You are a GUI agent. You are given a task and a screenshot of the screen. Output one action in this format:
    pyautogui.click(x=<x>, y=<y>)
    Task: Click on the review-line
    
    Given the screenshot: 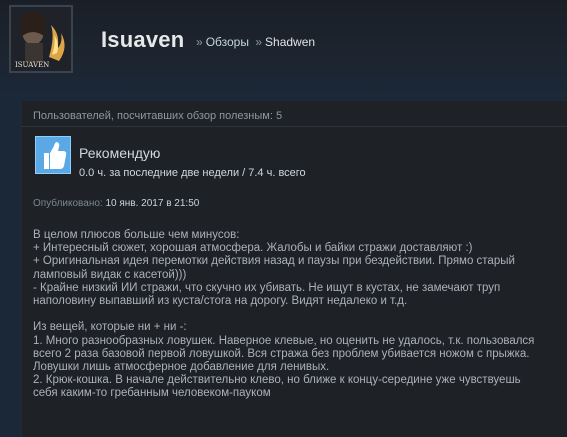 What is the action you would take?
    pyautogui.click(x=298, y=314)
    